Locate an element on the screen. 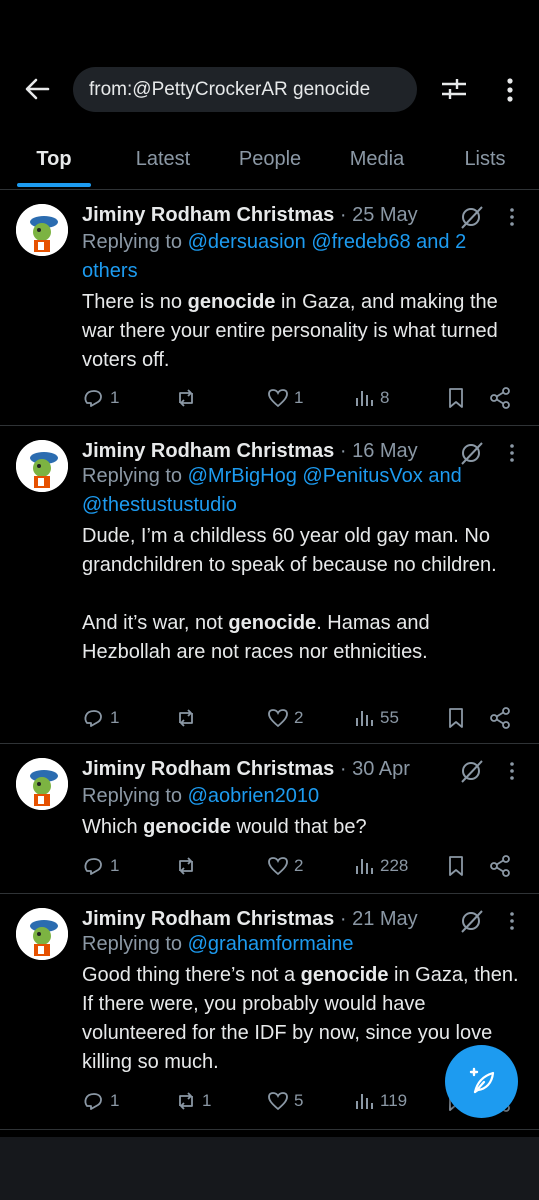 Image resolution: width=539 pixels, height=1200 pixels. post-text-before: Which is located at coordinates (113, 827).